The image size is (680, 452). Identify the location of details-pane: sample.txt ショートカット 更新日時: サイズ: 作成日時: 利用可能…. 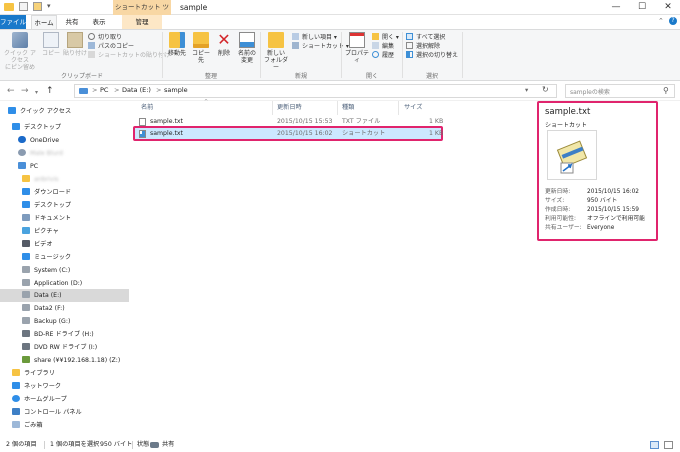
(597, 171).